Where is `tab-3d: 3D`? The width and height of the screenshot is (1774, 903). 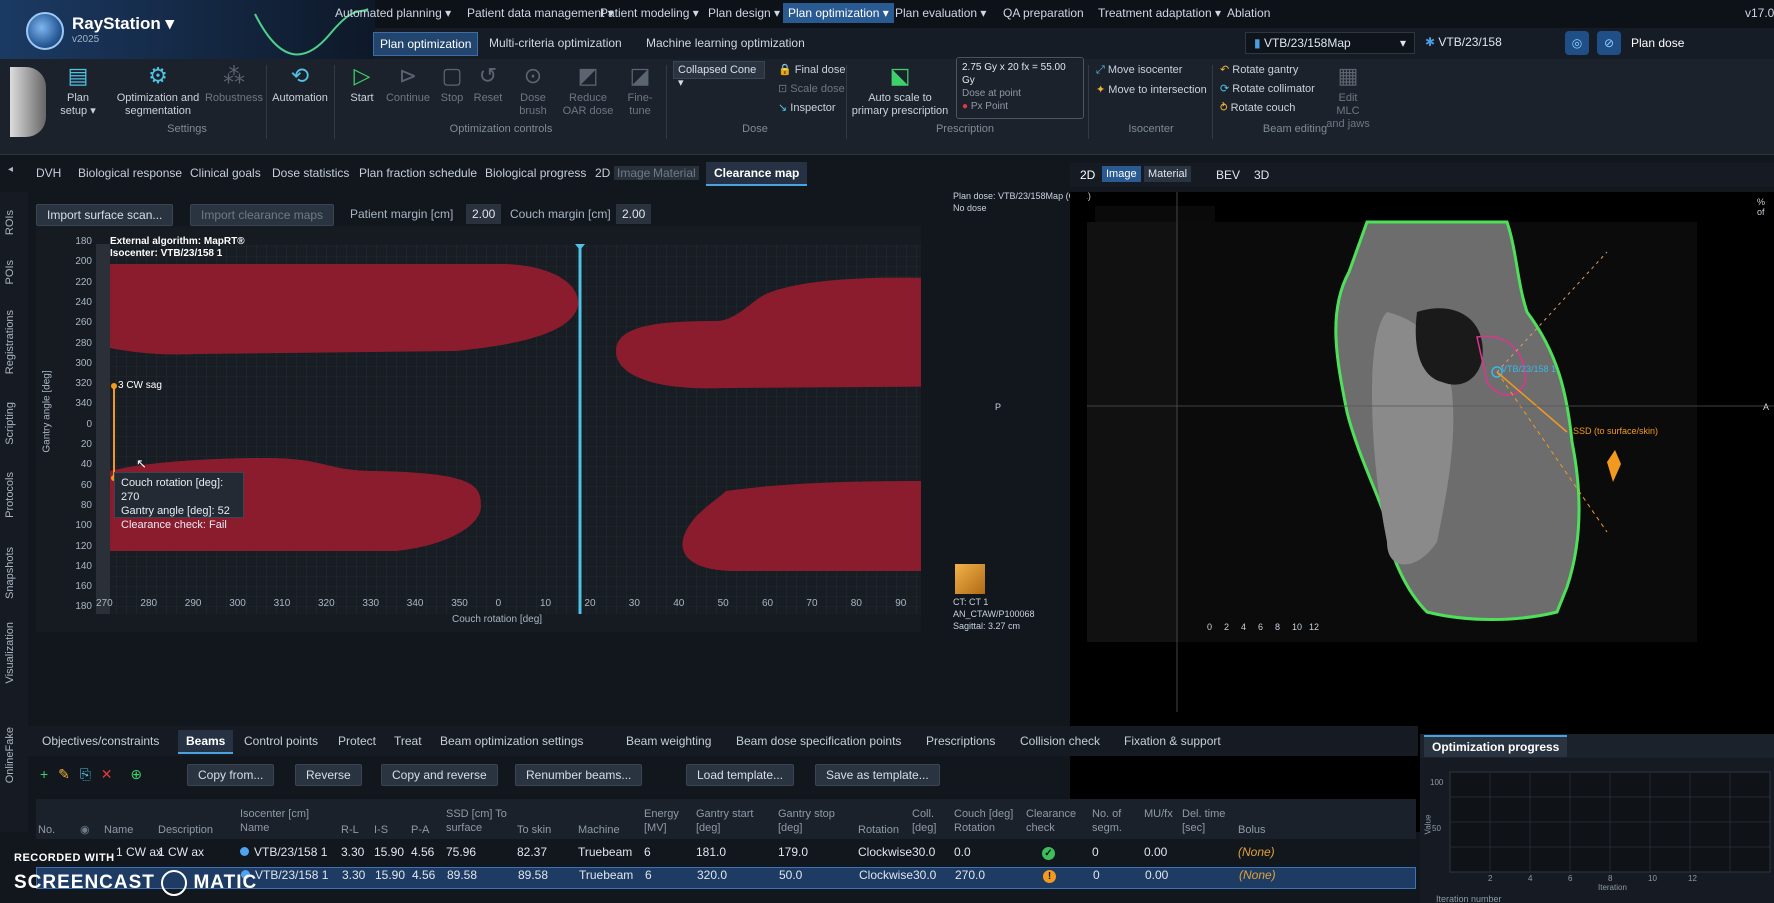 tab-3d: 3D is located at coordinates (1261, 175).